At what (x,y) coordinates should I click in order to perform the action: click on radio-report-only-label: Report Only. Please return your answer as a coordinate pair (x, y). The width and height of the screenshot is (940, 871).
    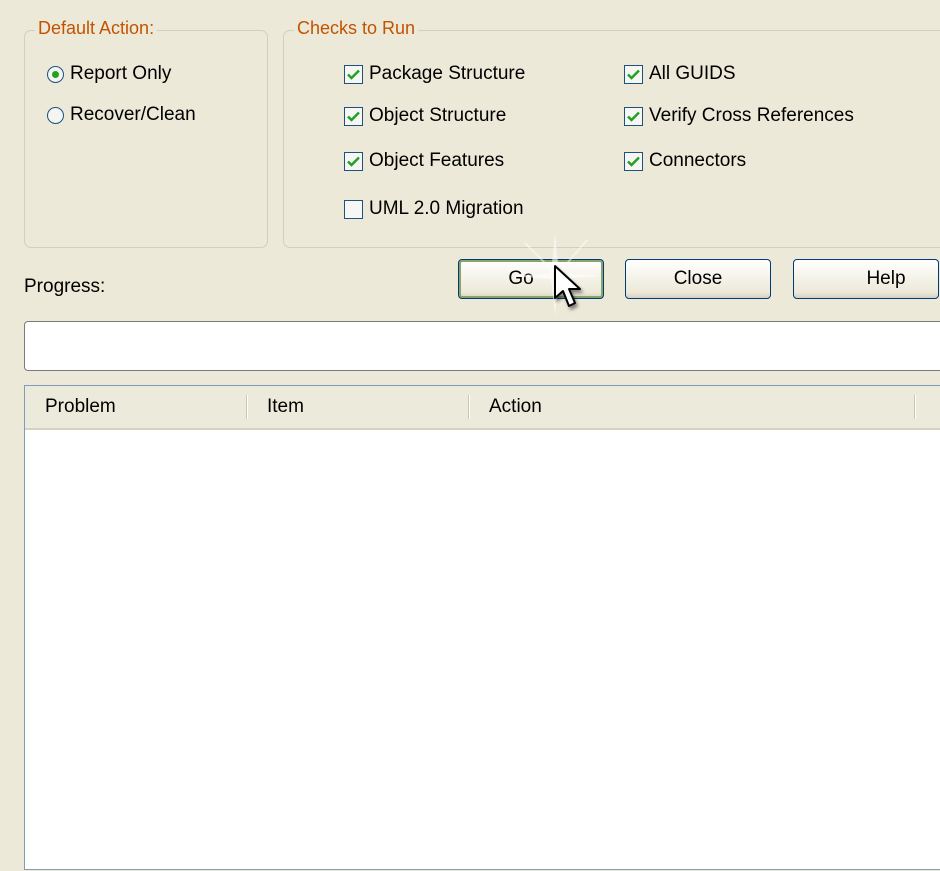
    Looking at the image, I should click on (121, 73).